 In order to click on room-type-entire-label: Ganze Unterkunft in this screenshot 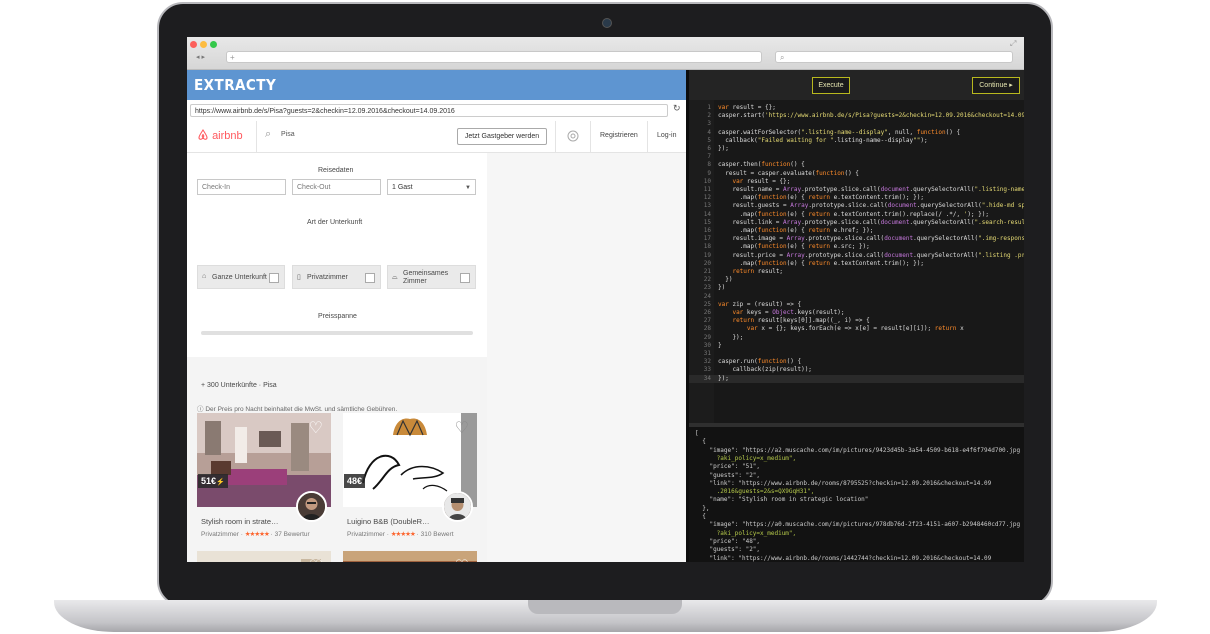, I will do `click(239, 277)`.